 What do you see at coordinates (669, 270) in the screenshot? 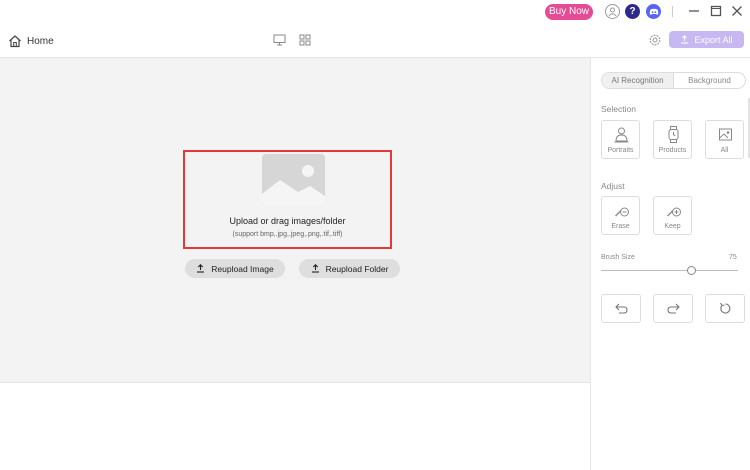
I see `brush-size-slider` at bounding box center [669, 270].